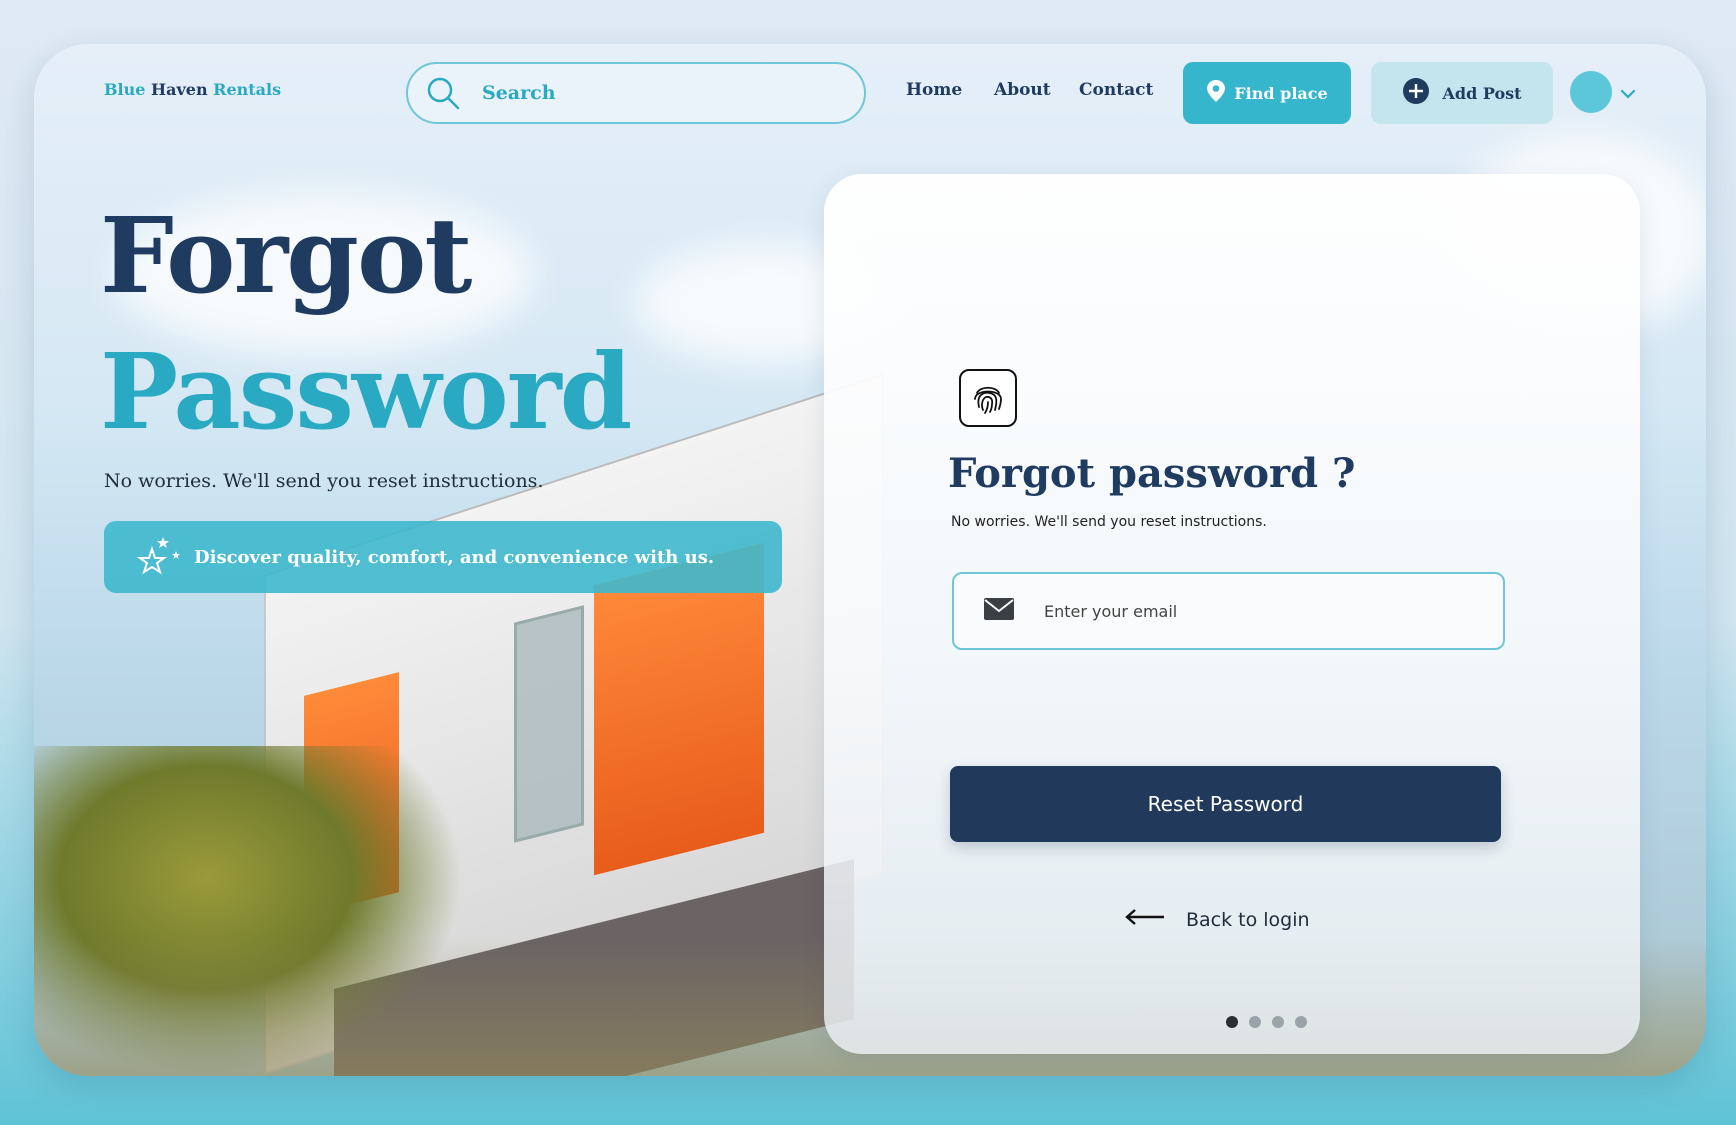  Describe the element at coordinates (1628, 93) in the screenshot. I see `chevron-down-icon` at that location.